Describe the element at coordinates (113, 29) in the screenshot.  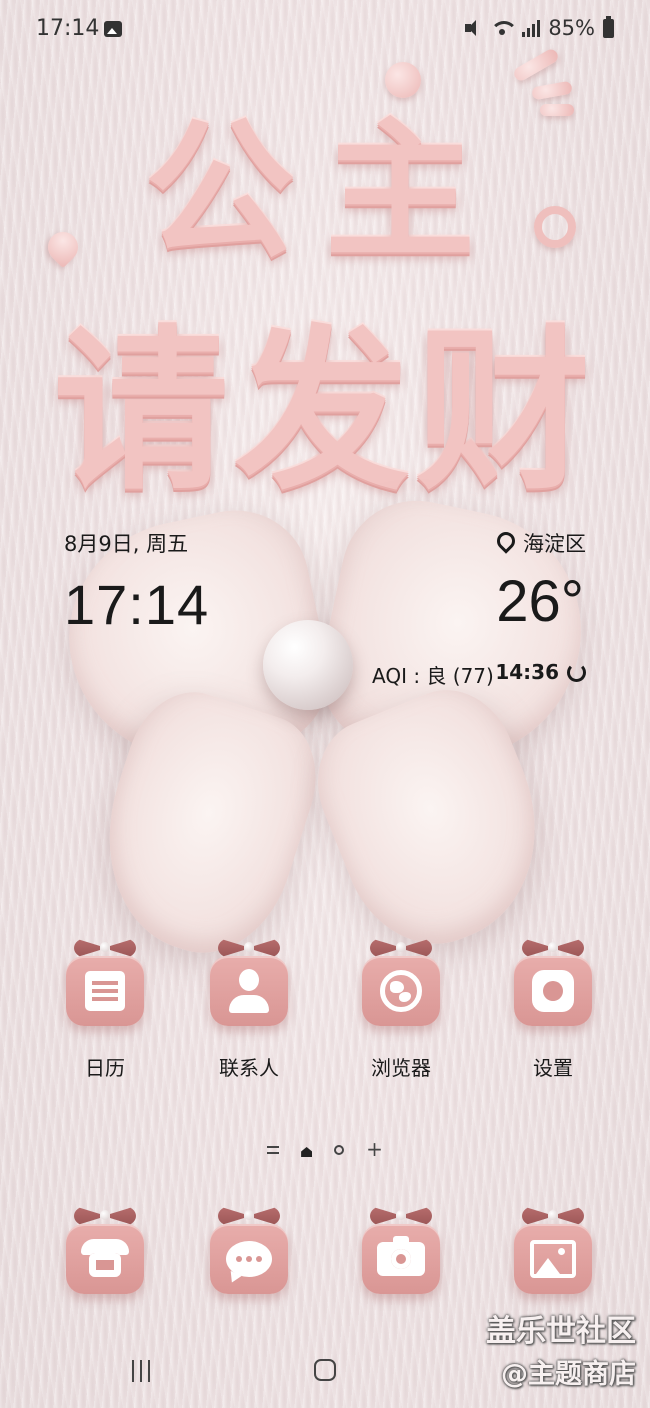
I see `gallery-notification-icon` at that location.